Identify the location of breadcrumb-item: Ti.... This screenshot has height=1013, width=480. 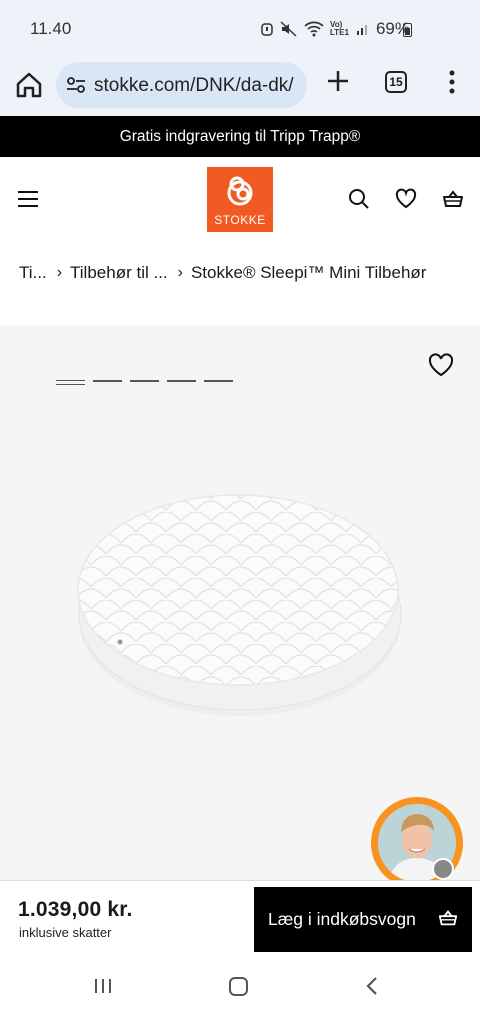
(33, 273).